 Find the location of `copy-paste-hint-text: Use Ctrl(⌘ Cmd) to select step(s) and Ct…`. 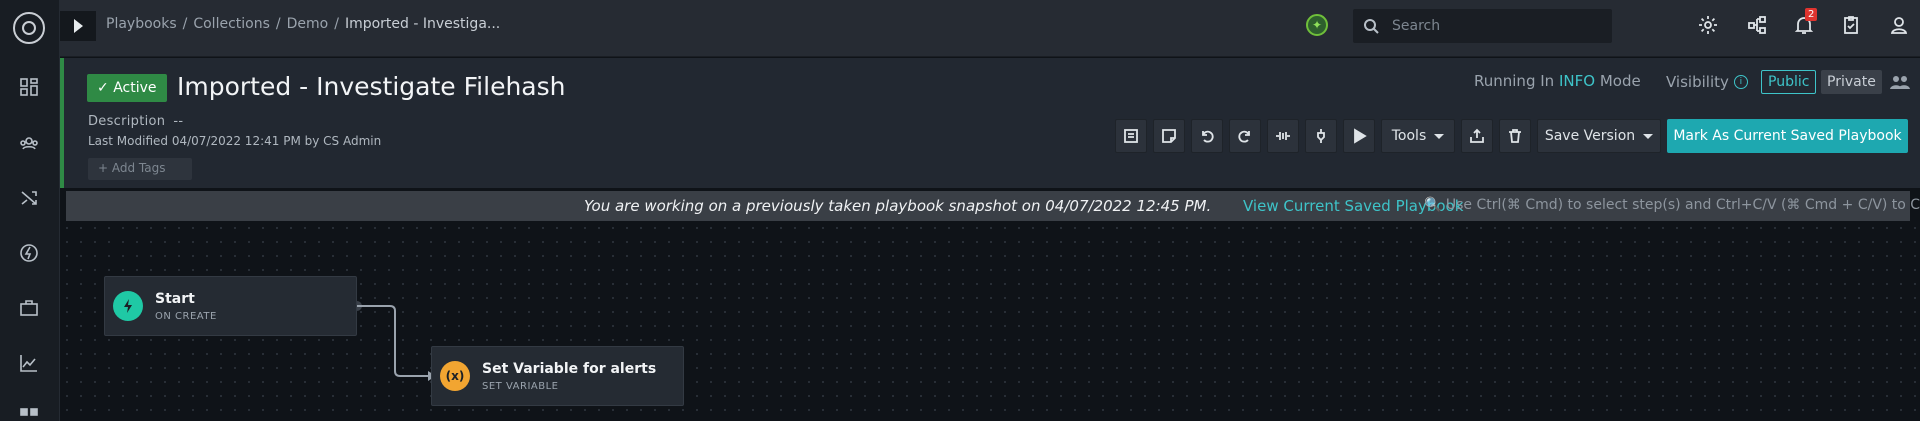

copy-paste-hint-text: Use Ctrl(⌘ Cmd) to select step(s) and Ct… is located at coordinates (1682, 205).